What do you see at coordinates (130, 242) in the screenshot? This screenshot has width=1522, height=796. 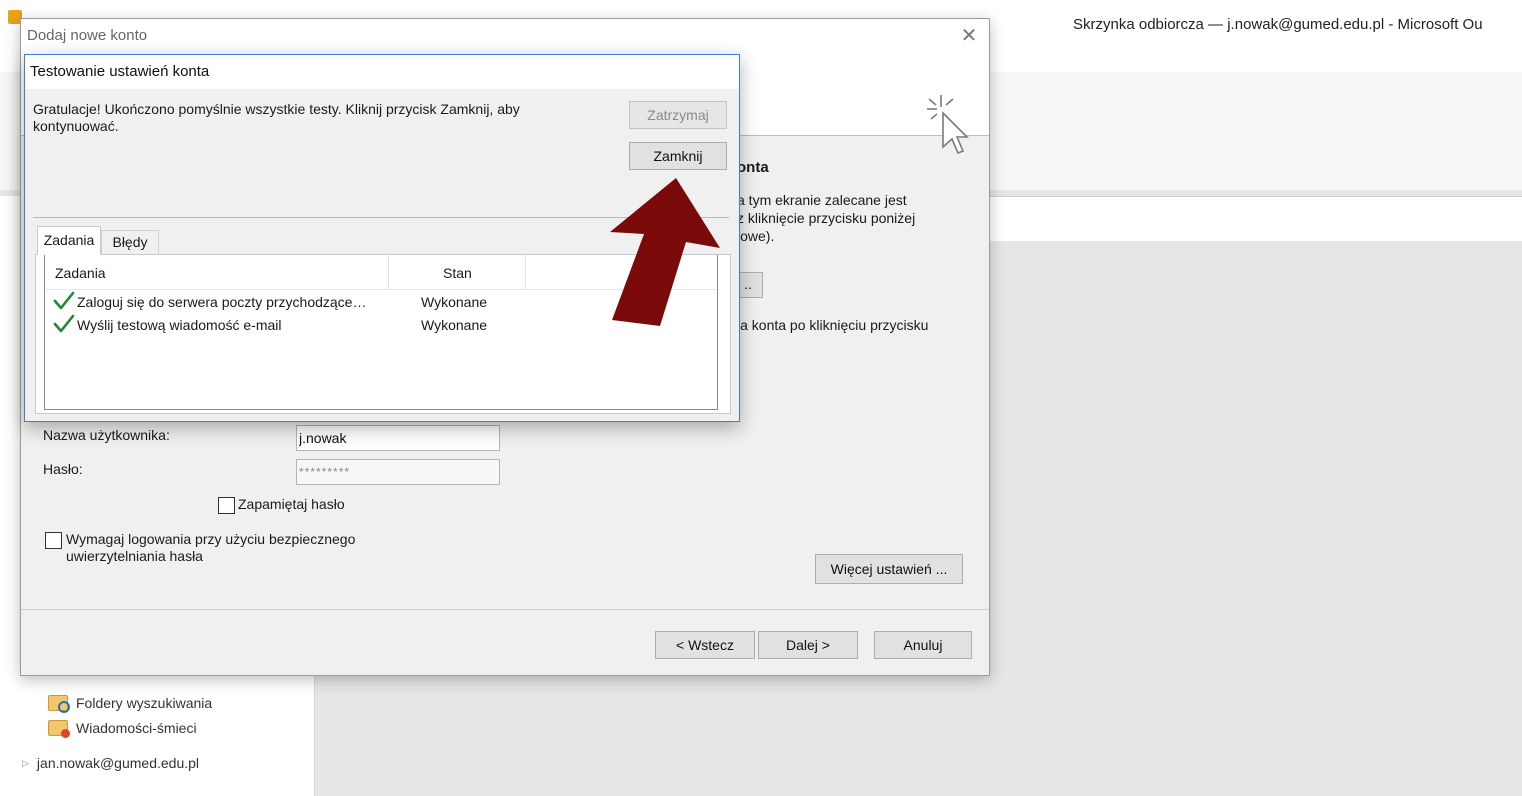 I see `tab-errors: Błędy` at bounding box center [130, 242].